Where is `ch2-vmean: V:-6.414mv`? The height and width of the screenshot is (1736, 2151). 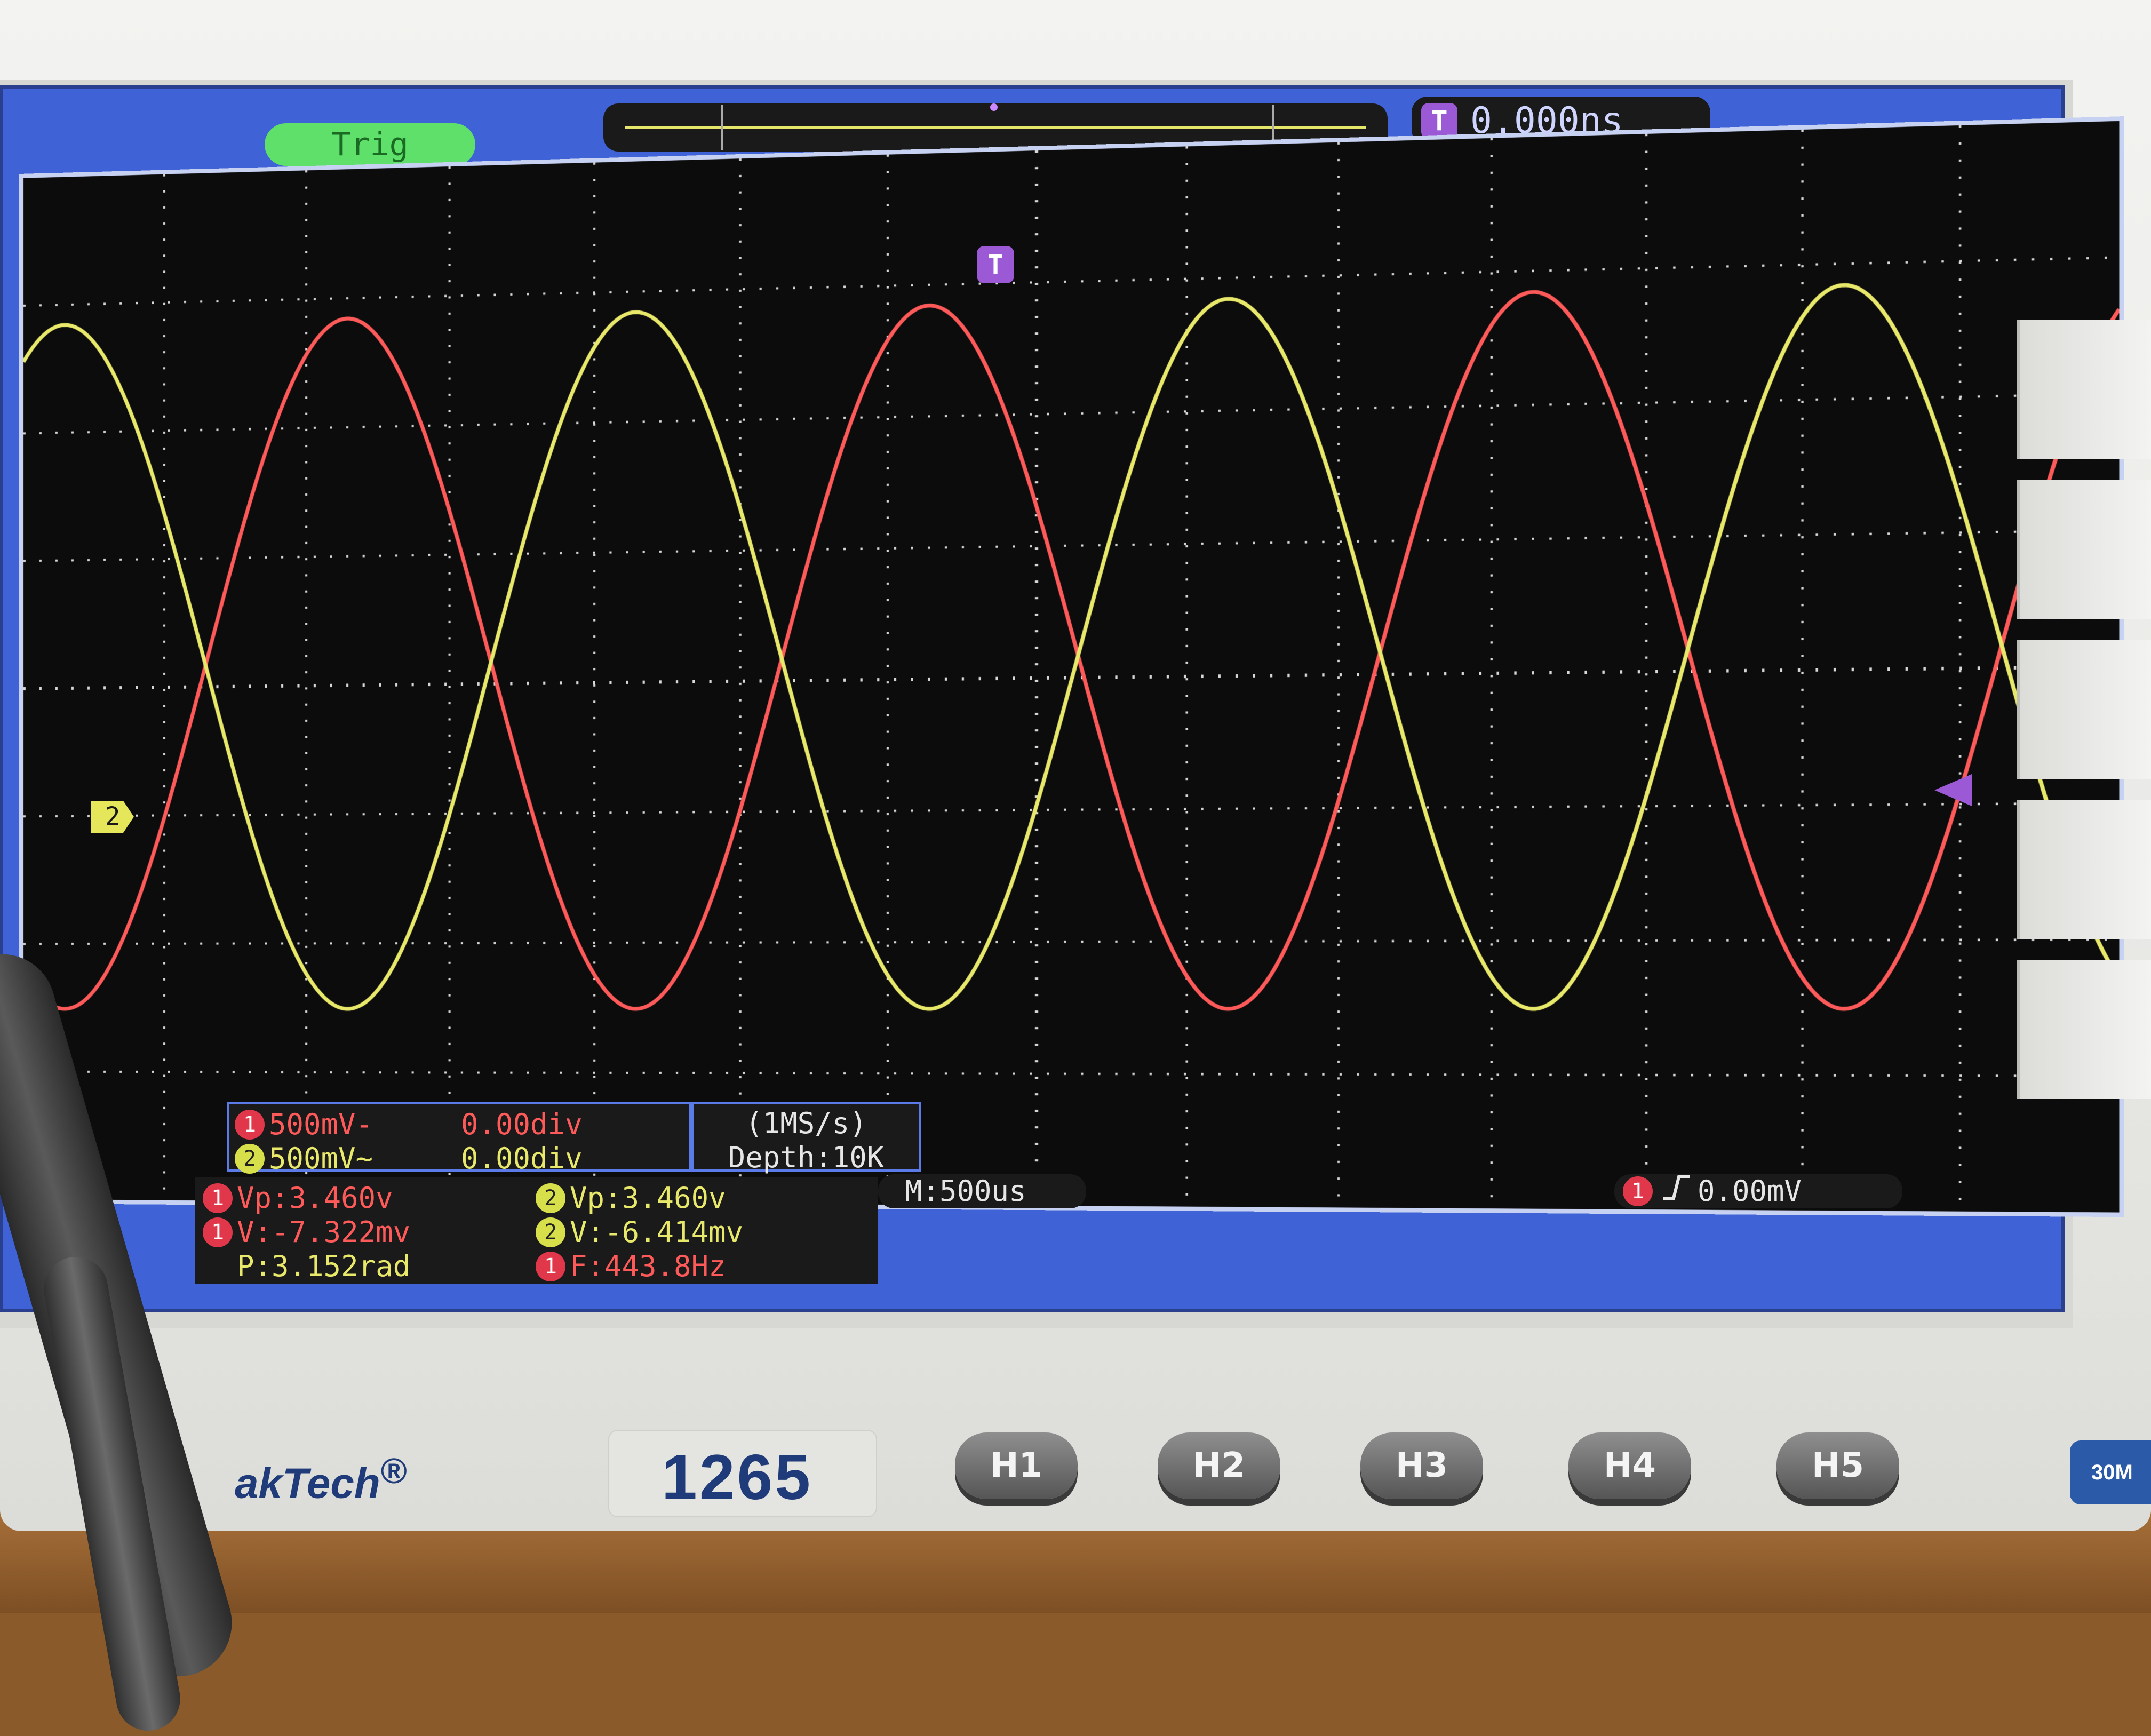
ch2-vmean: V:-6.414mv is located at coordinates (657, 1232).